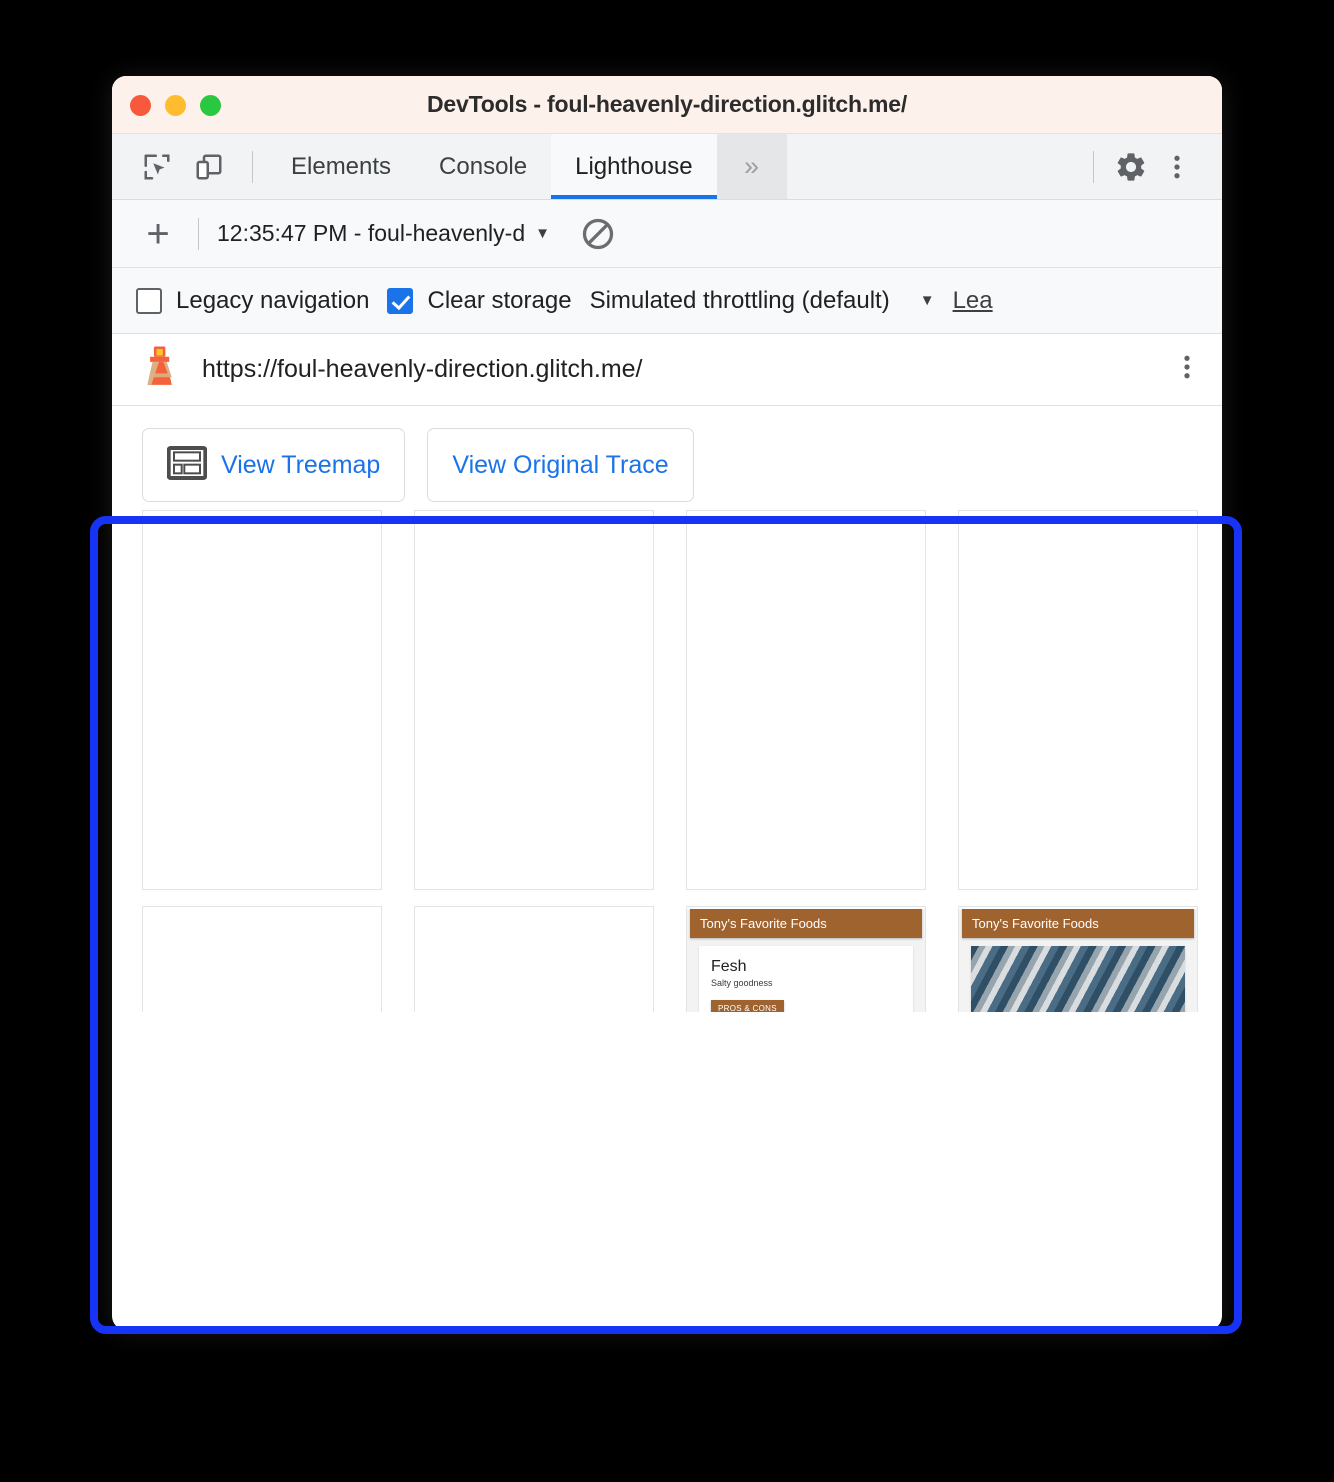 The width and height of the screenshot is (1334, 1482). I want to click on tab-overflow-button: », so click(751, 166).